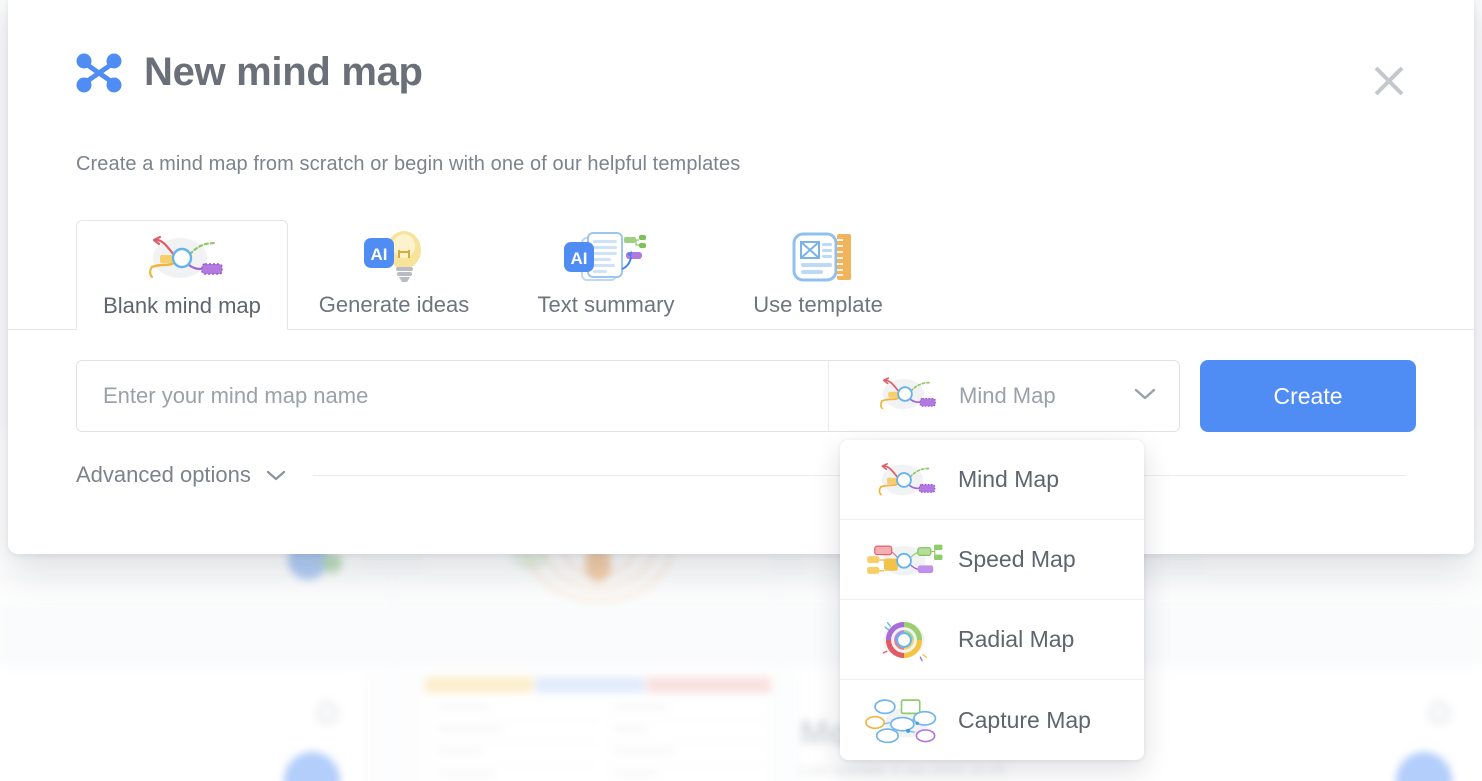 This screenshot has height=781, width=1482. What do you see at coordinates (818, 304) in the screenshot?
I see `tab-label: Use template` at bounding box center [818, 304].